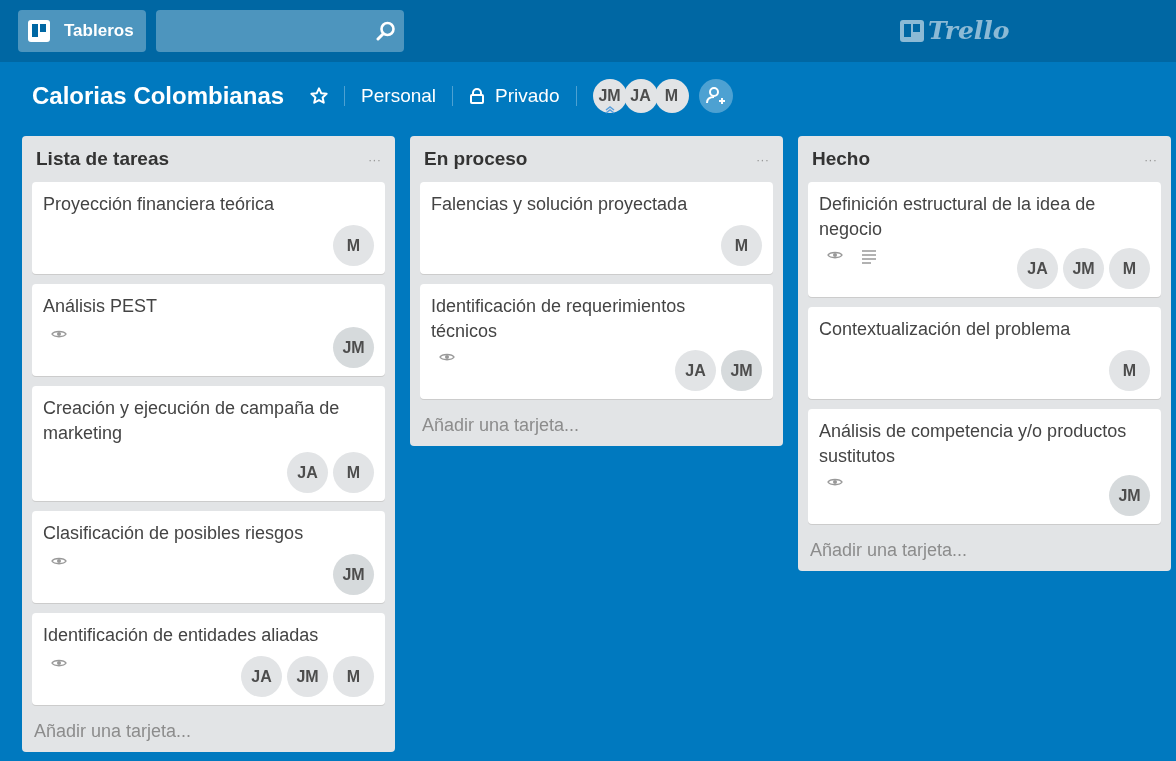  I want to click on search-icon, so click(385, 31).